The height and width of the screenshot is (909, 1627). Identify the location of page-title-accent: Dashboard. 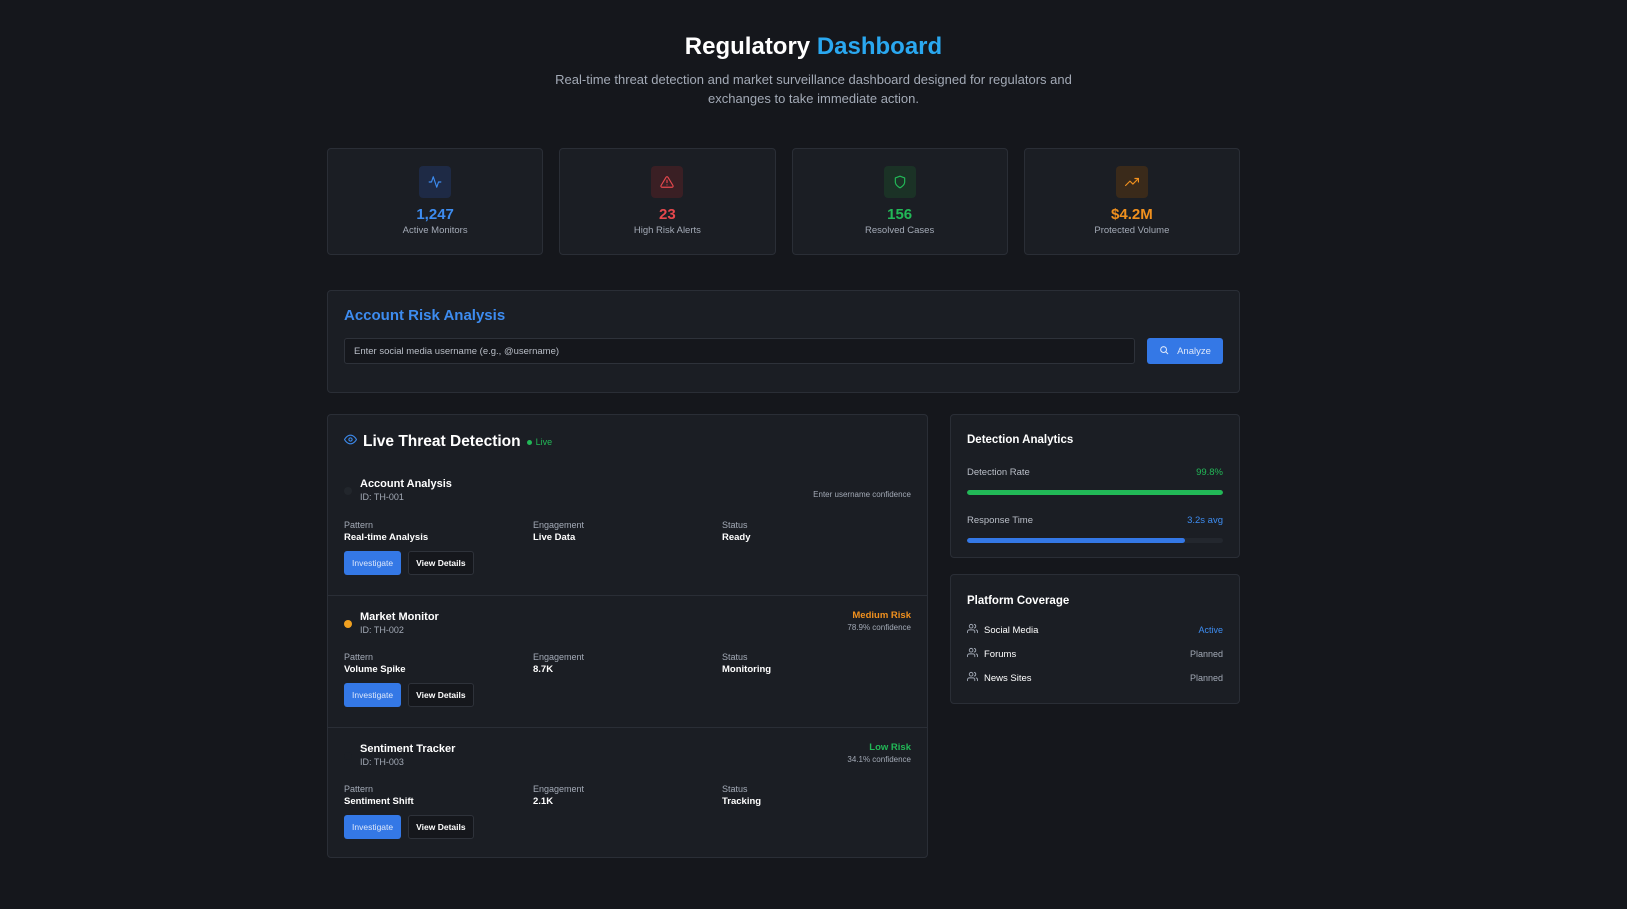
(879, 46).